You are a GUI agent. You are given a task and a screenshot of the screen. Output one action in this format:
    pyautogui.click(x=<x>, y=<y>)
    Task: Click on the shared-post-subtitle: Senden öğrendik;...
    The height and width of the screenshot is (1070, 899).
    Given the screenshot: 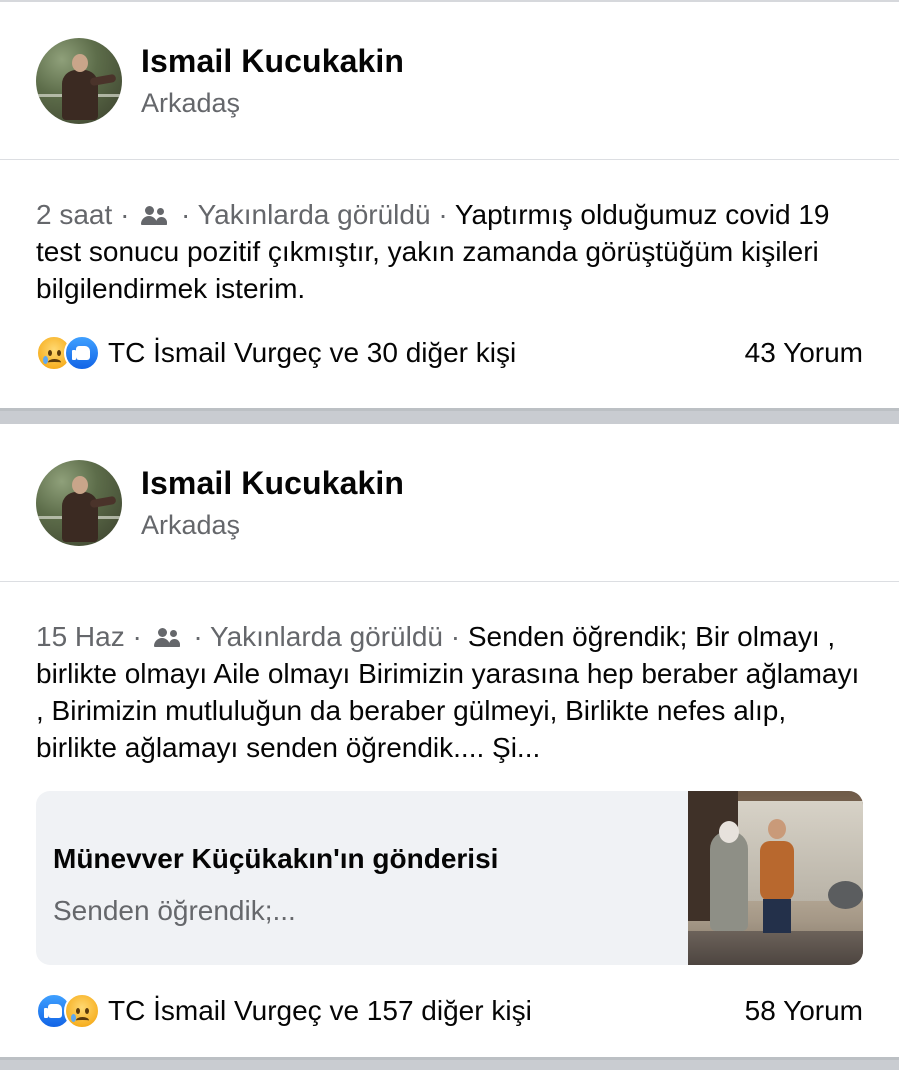 What is the action you would take?
    pyautogui.click(x=174, y=910)
    